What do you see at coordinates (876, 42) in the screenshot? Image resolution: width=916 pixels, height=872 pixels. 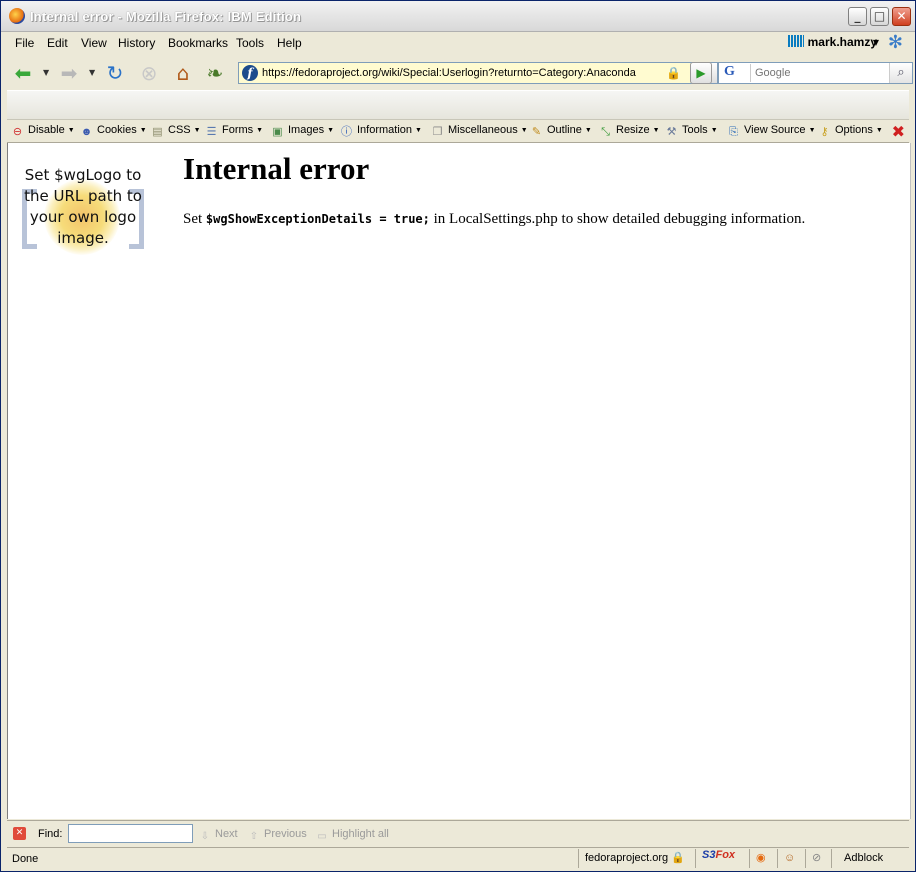 I see `user-dropdown-icon: ▼` at bounding box center [876, 42].